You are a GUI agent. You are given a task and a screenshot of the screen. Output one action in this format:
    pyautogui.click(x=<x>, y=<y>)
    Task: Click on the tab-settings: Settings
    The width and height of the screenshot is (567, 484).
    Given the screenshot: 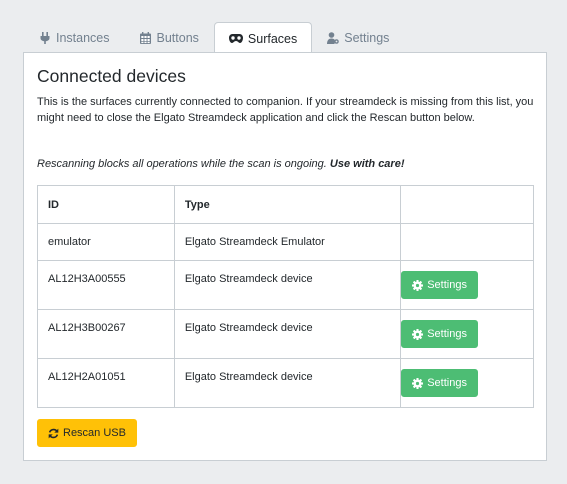 What is the action you would take?
    pyautogui.click(x=358, y=37)
    